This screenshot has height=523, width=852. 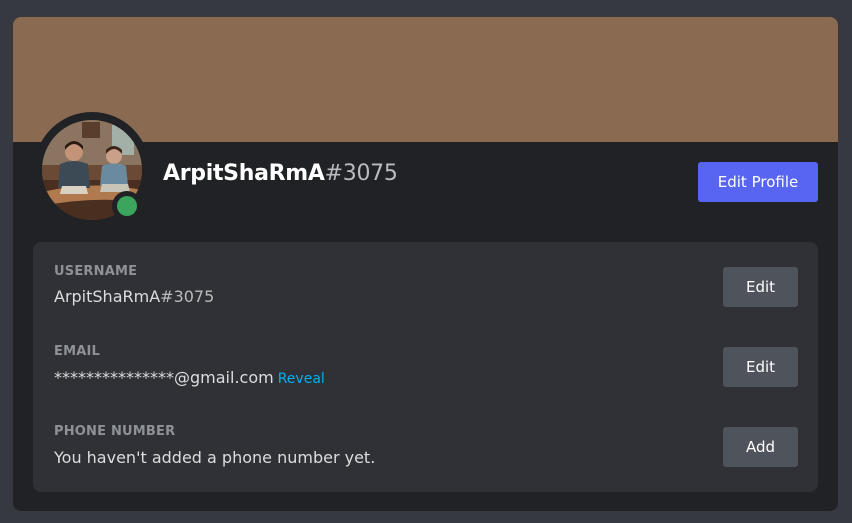 What do you see at coordinates (760, 447) in the screenshot?
I see `add-phone-button: Add` at bounding box center [760, 447].